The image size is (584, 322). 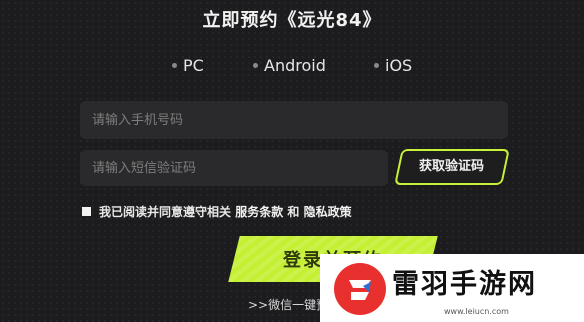 I want to click on and-text: 和, so click(x=293, y=212).